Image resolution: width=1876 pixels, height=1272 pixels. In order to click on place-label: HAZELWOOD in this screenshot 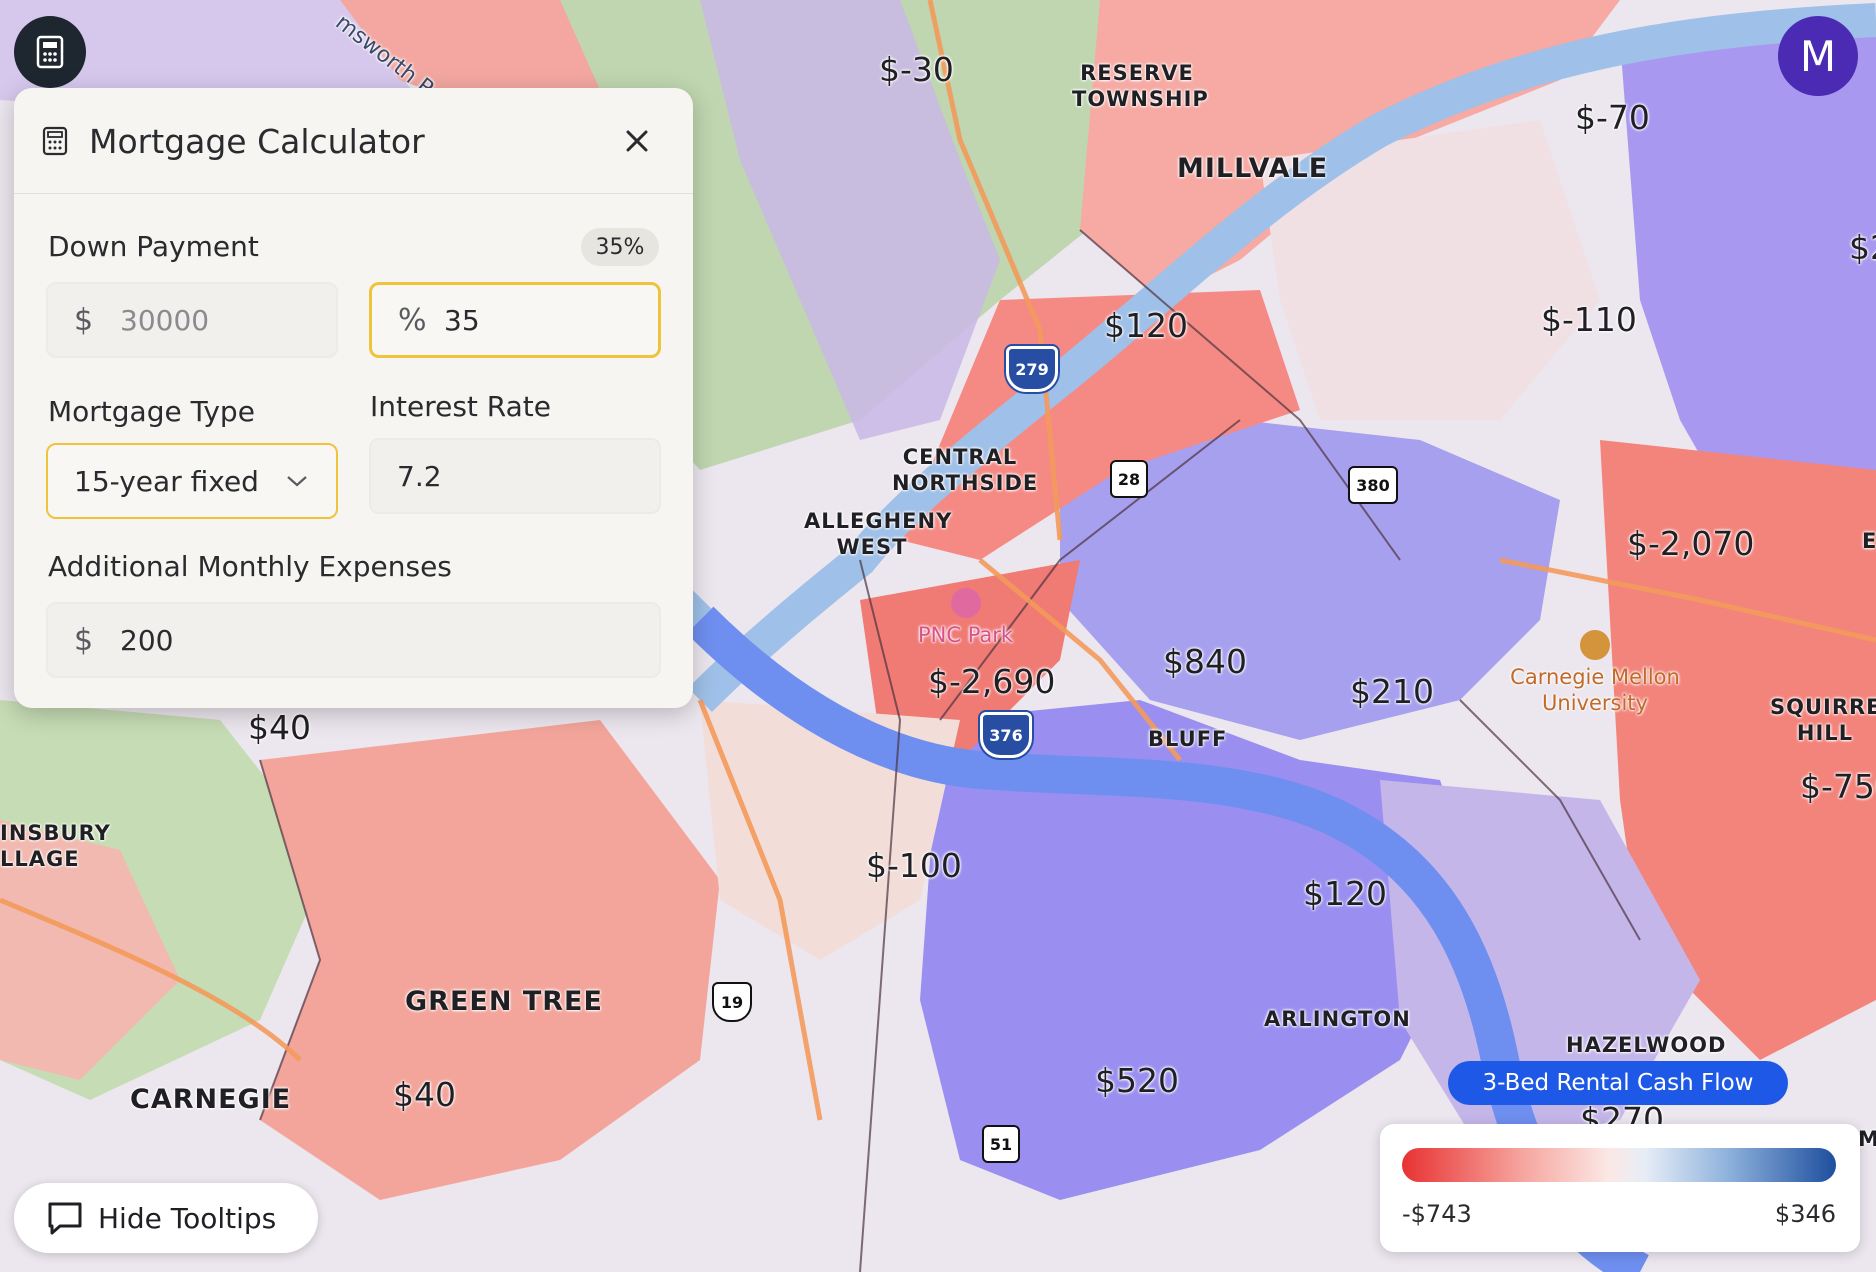, I will do `click(1646, 1045)`.